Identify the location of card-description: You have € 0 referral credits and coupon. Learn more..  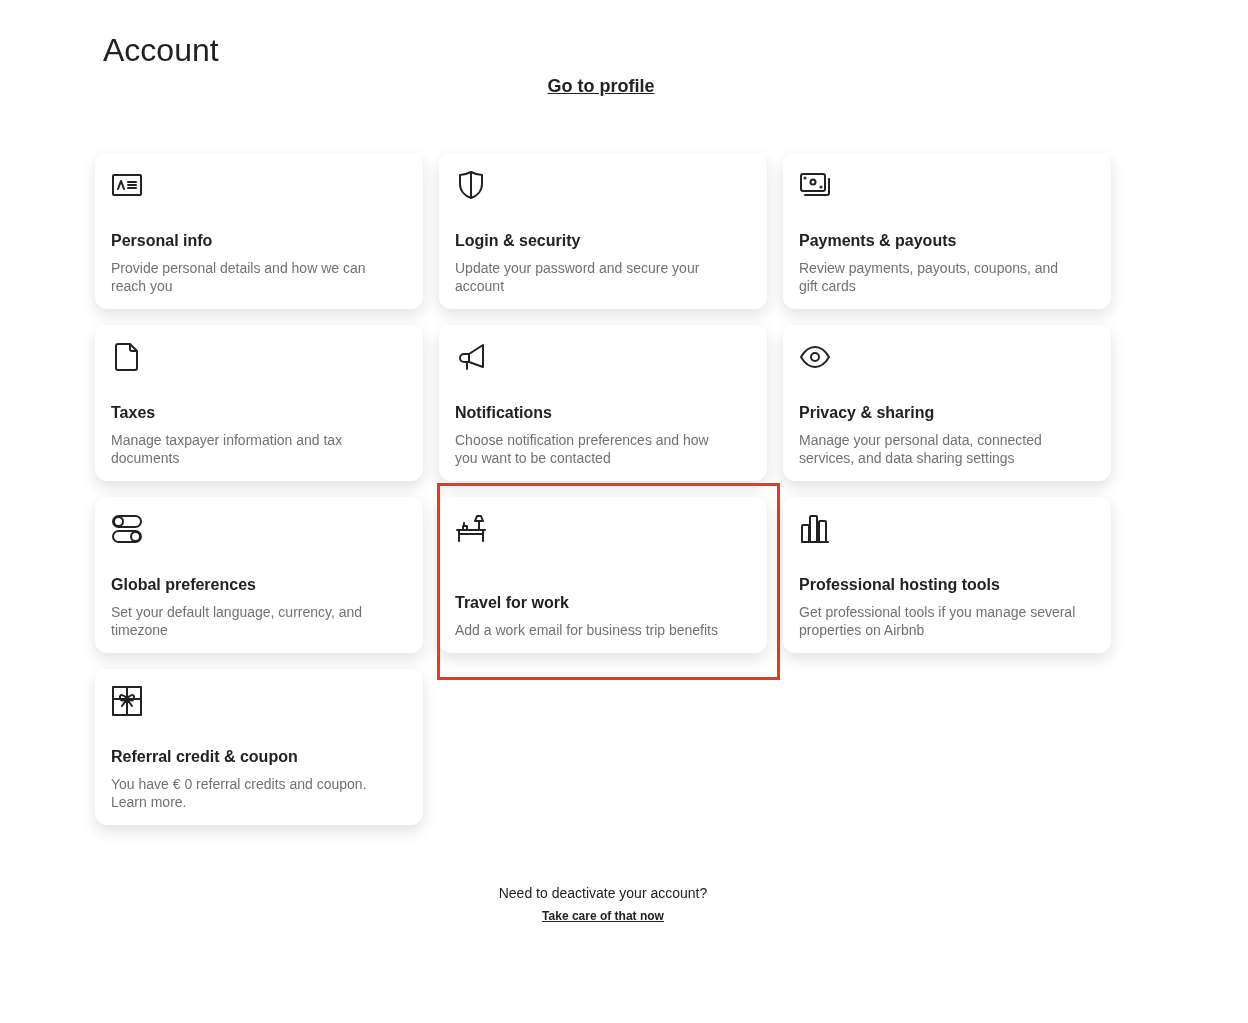
(239, 793).